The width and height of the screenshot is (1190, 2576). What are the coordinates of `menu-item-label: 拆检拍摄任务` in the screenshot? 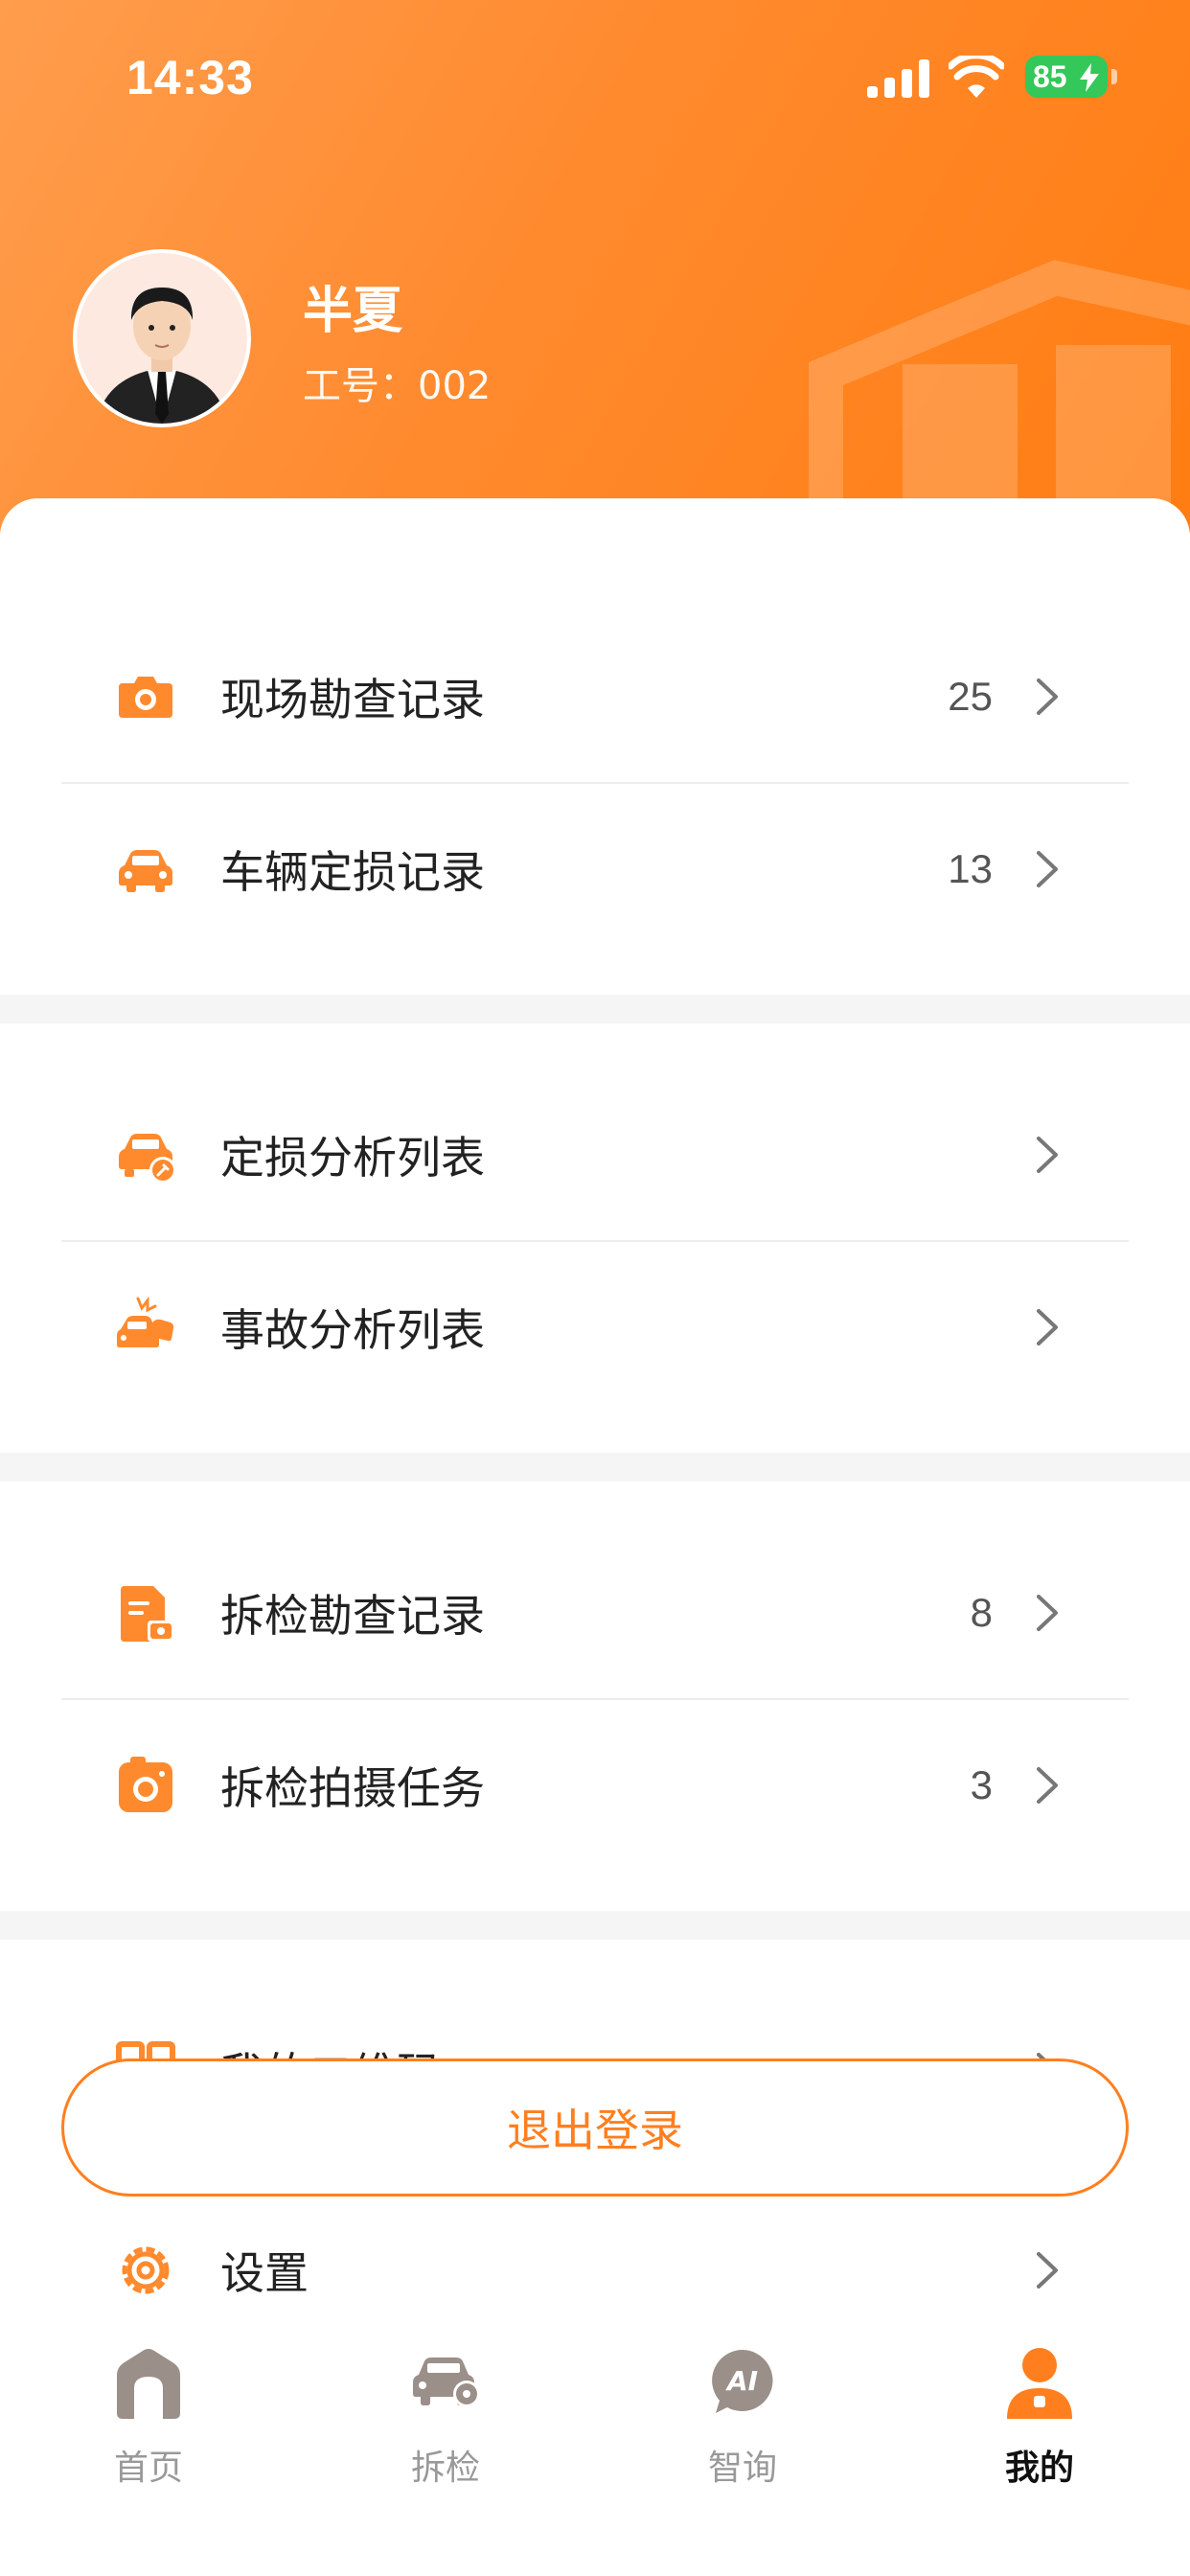 It's located at (352, 1788).